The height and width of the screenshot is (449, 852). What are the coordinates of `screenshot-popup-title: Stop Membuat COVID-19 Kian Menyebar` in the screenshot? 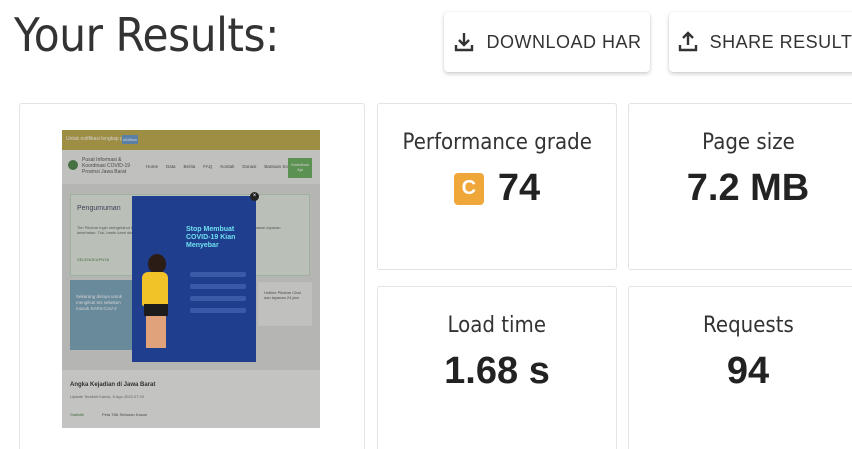 It's located at (211, 237).